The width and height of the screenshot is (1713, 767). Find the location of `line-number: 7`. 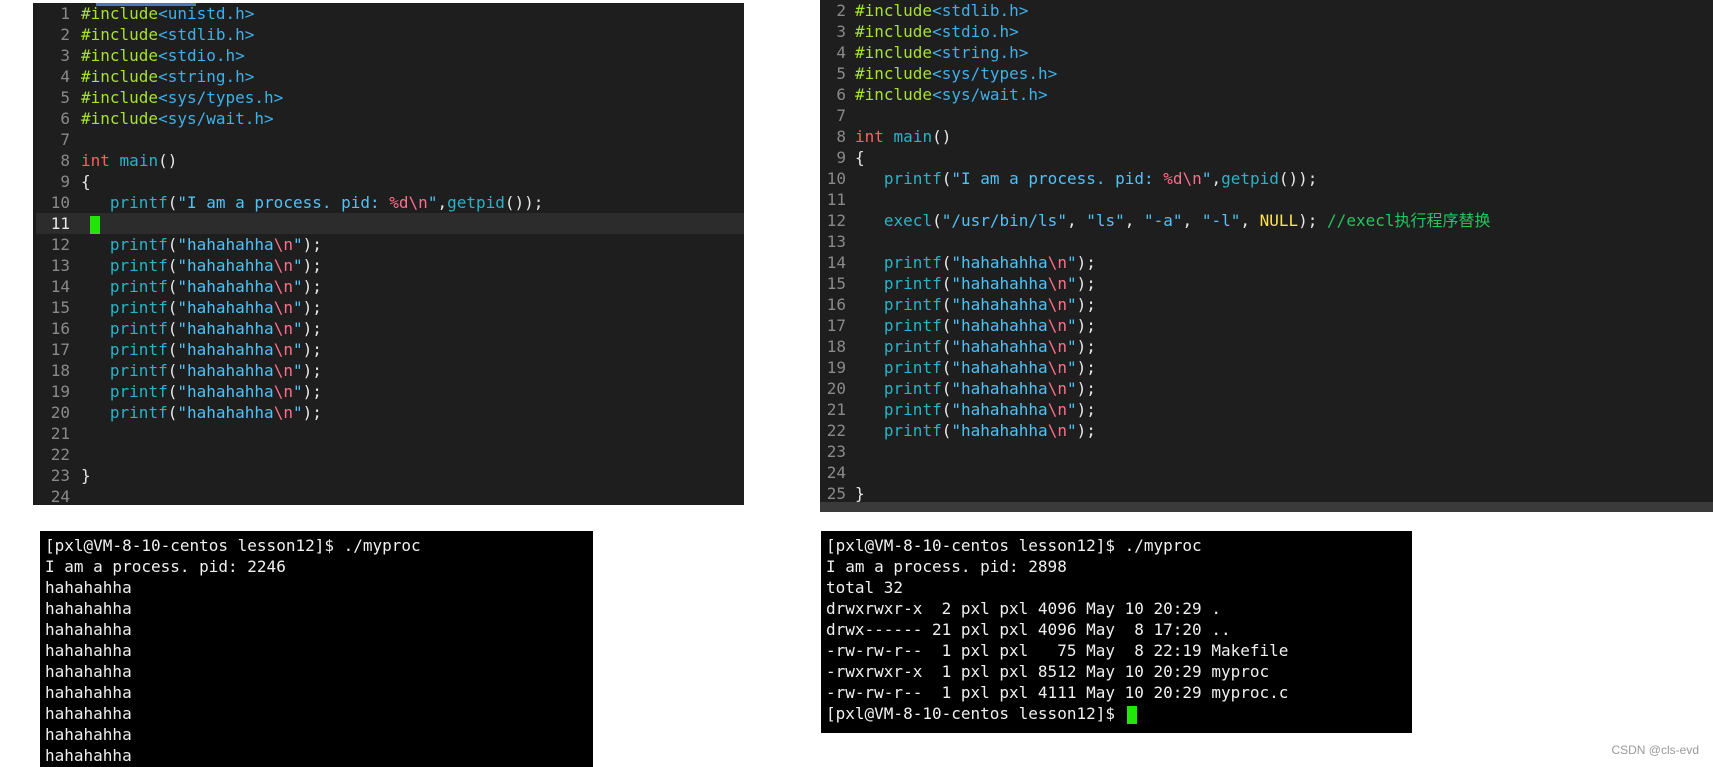

line-number: 7 is located at coordinates (841, 115).